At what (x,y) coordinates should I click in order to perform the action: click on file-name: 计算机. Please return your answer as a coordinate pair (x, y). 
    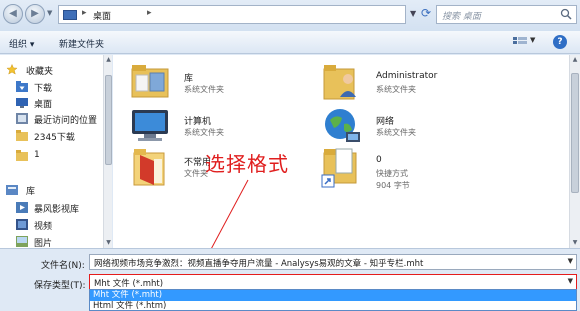
    Looking at the image, I should click on (198, 122).